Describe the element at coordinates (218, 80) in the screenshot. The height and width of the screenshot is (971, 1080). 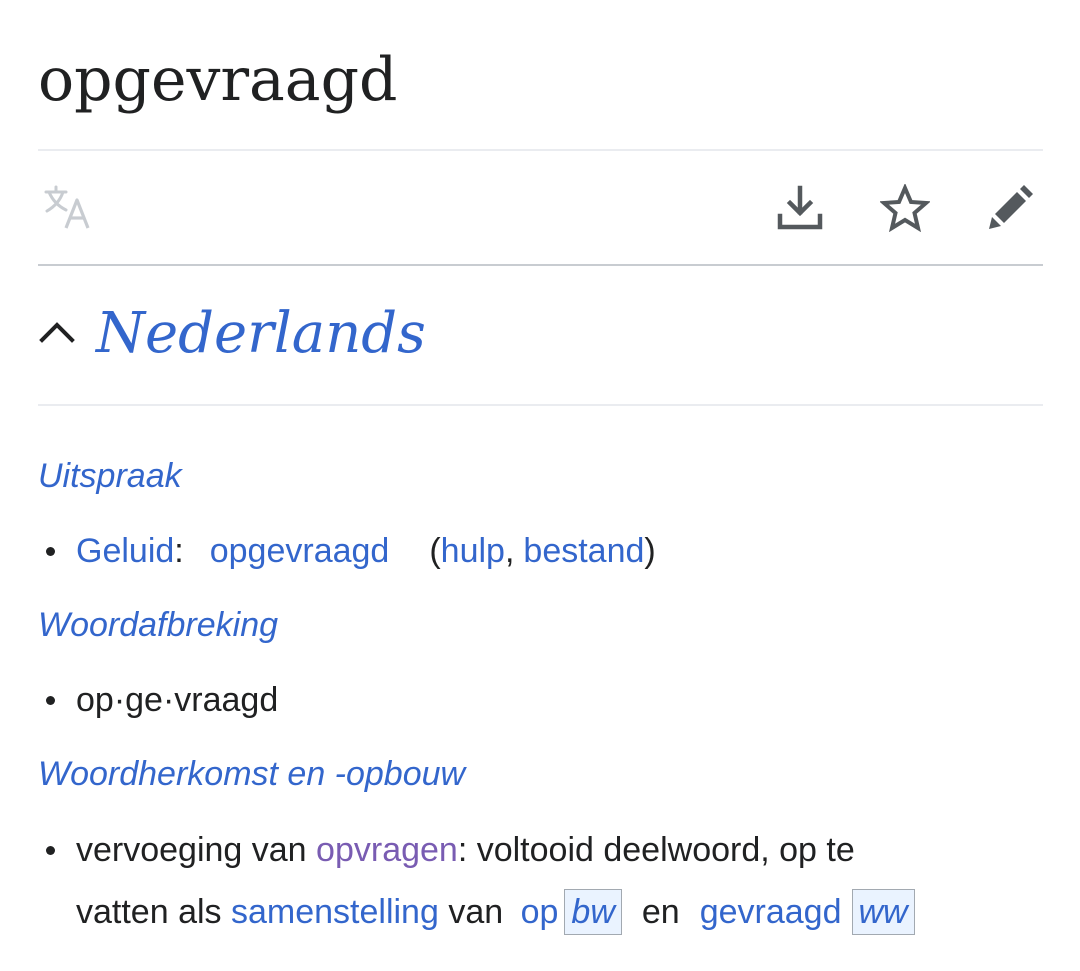
I see `page-title: opgevraagd` at that location.